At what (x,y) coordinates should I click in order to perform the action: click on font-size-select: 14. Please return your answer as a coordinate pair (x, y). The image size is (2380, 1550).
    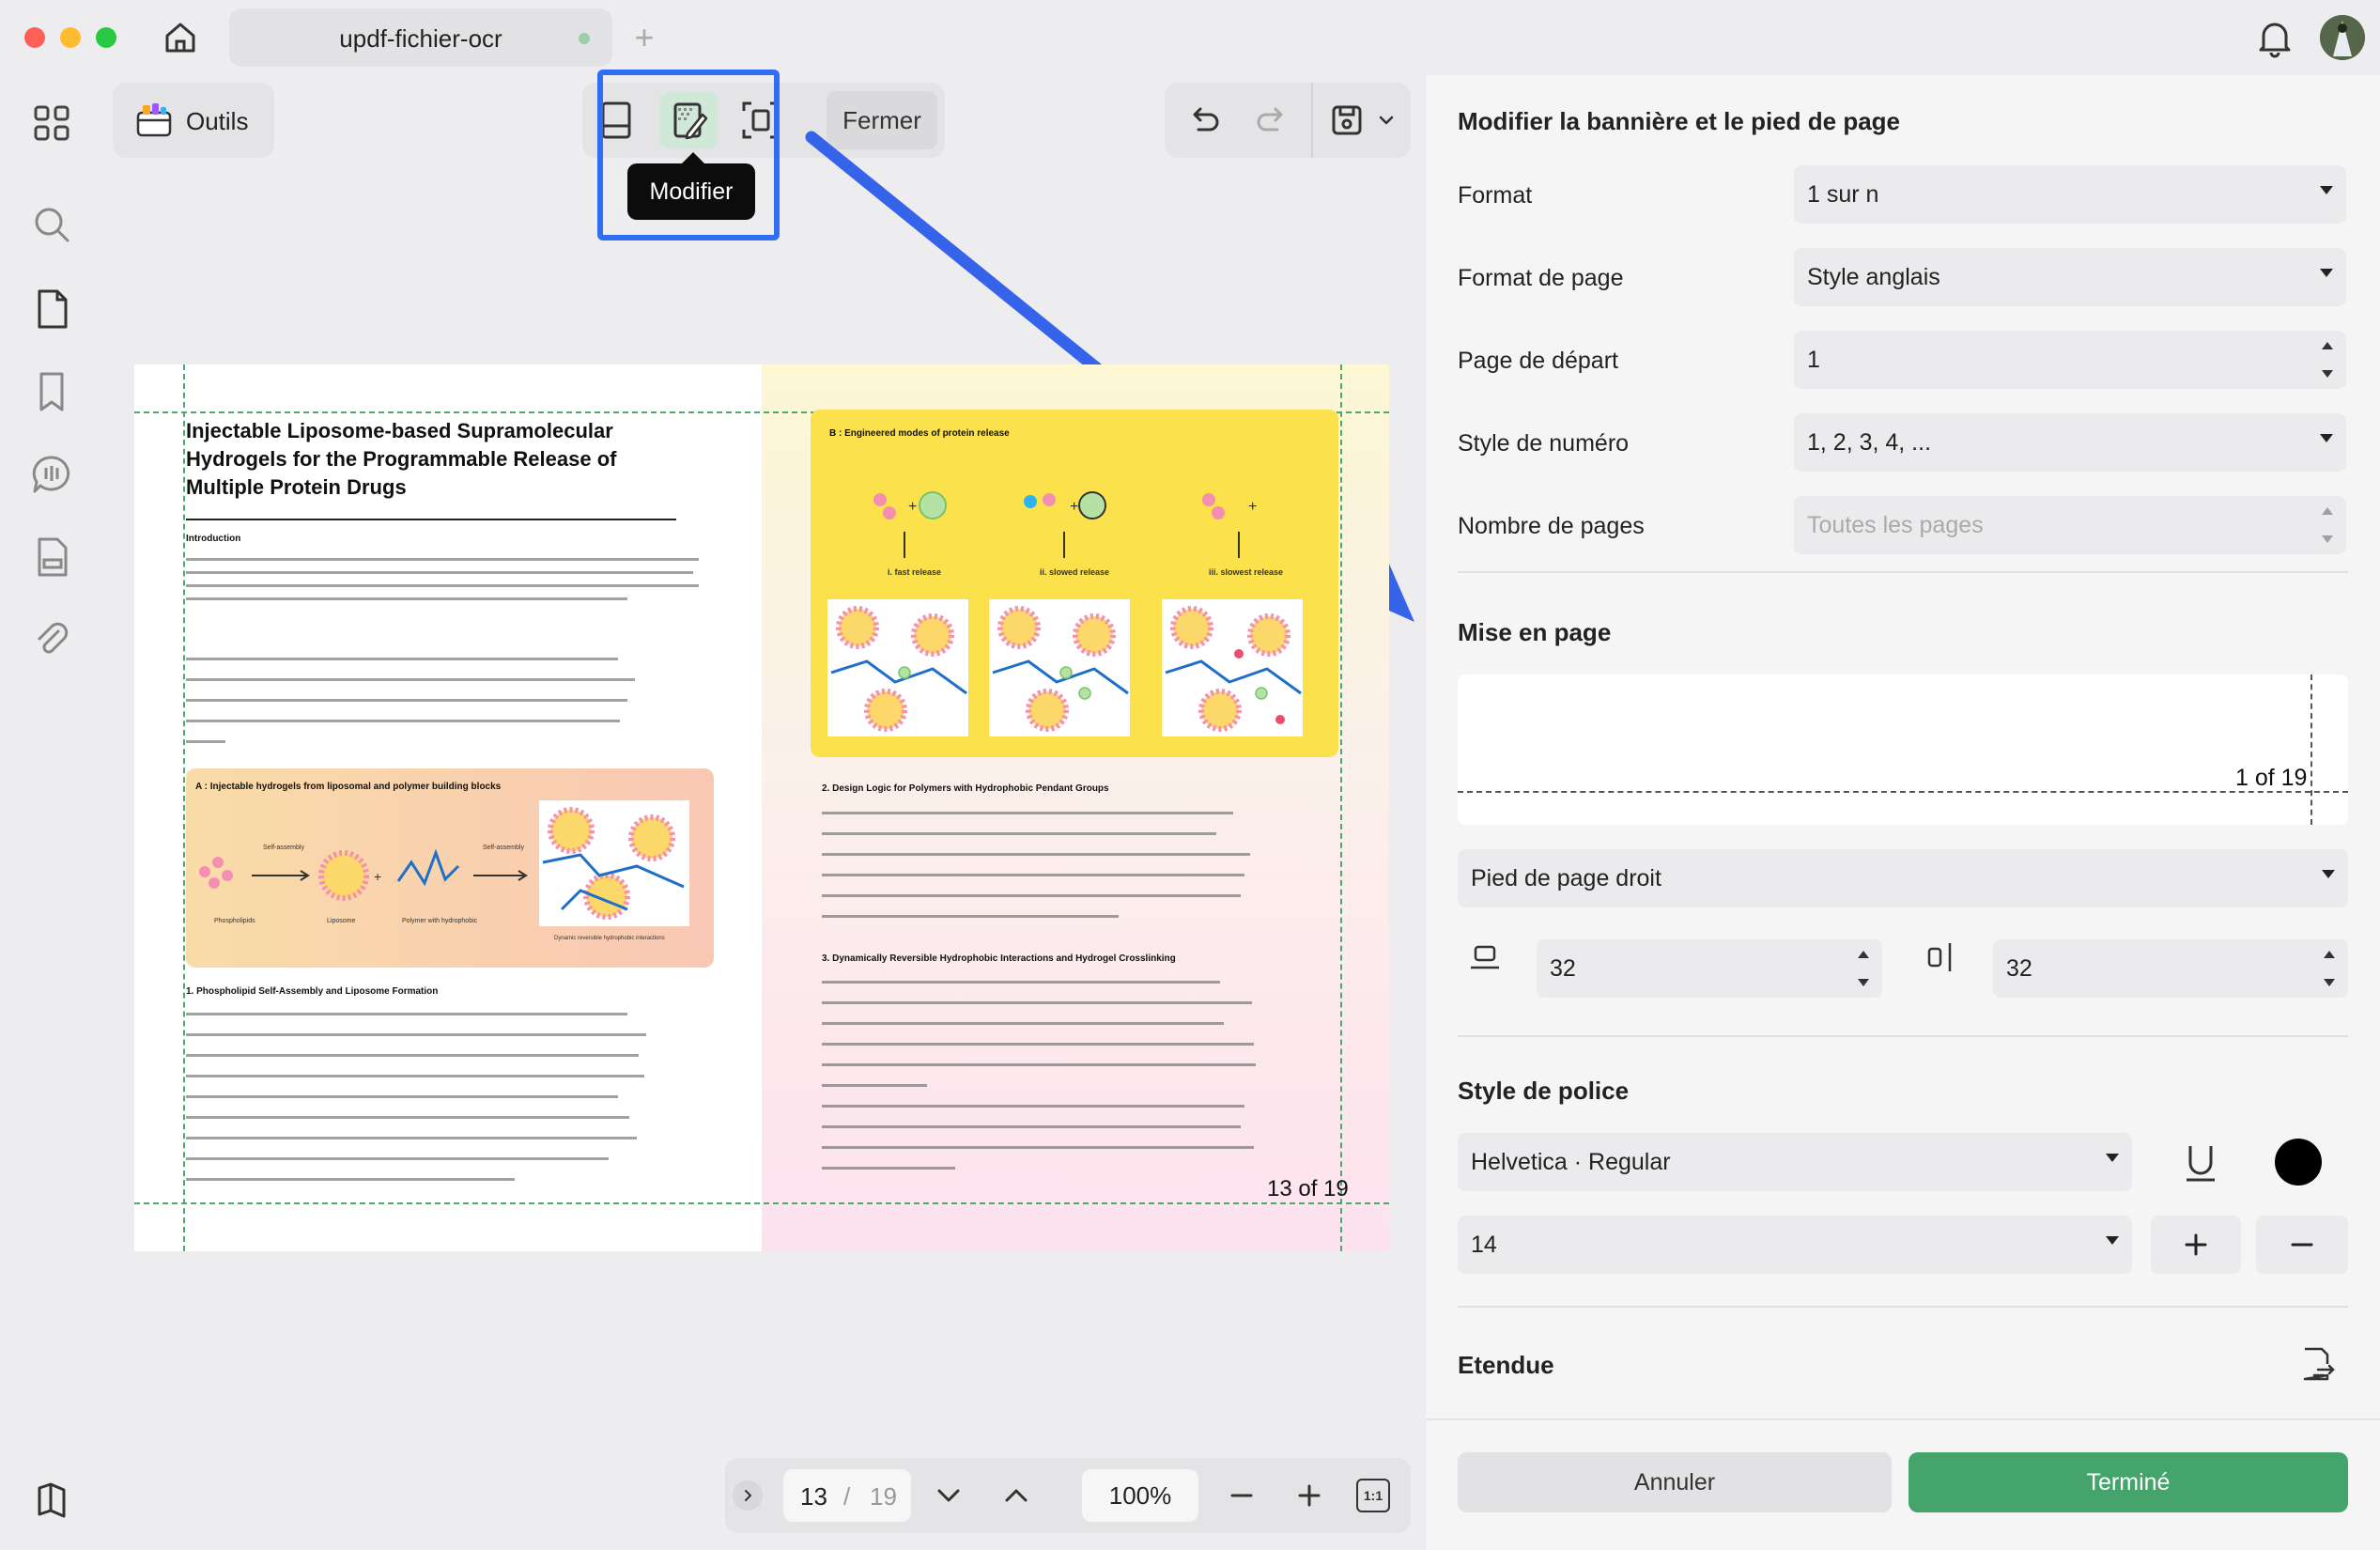
    Looking at the image, I should click on (1795, 1245).